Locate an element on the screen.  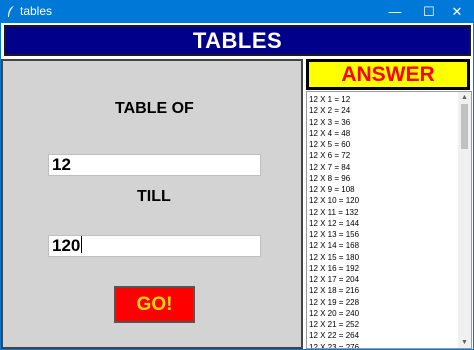
feather-icon is located at coordinates (11, 11).